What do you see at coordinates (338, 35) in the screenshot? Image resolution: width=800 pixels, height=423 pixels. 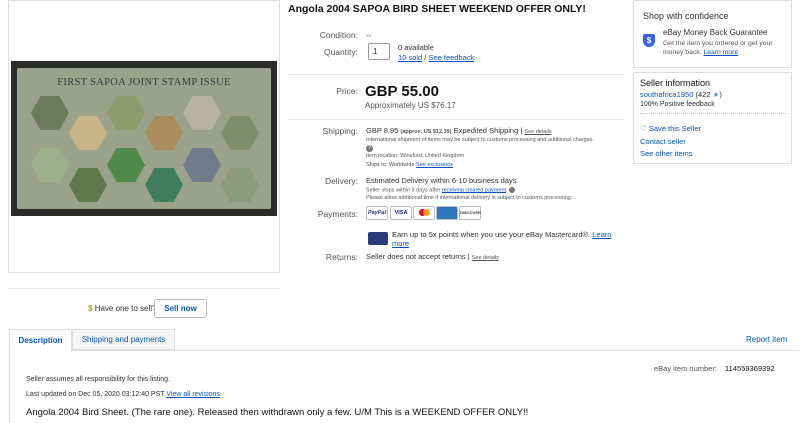 I see `condition-label: Condition:` at bounding box center [338, 35].